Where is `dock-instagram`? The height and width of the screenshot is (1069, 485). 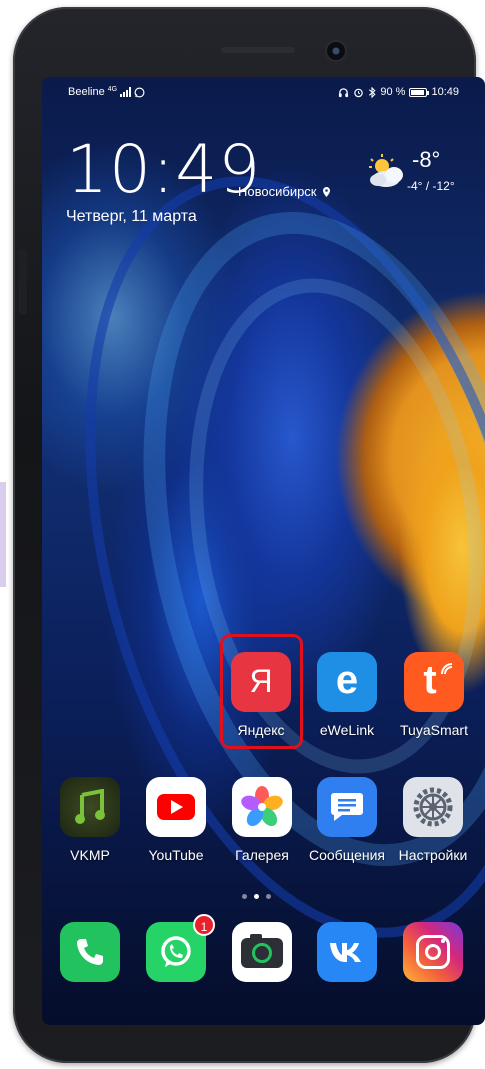 dock-instagram is located at coordinates (433, 957).